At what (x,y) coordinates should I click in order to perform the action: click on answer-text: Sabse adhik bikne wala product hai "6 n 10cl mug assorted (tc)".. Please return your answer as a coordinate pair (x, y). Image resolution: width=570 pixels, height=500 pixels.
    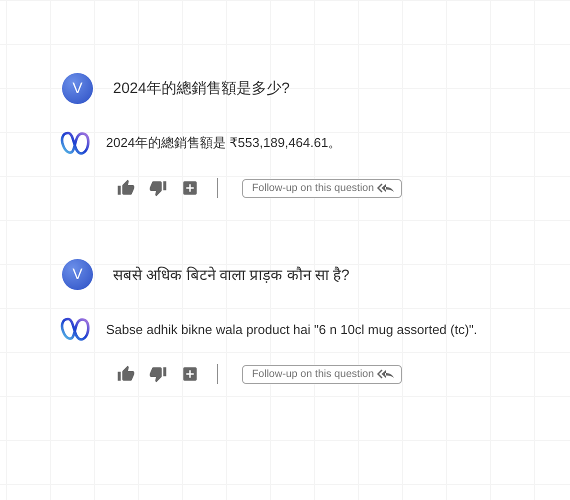
    Looking at the image, I should click on (292, 329).